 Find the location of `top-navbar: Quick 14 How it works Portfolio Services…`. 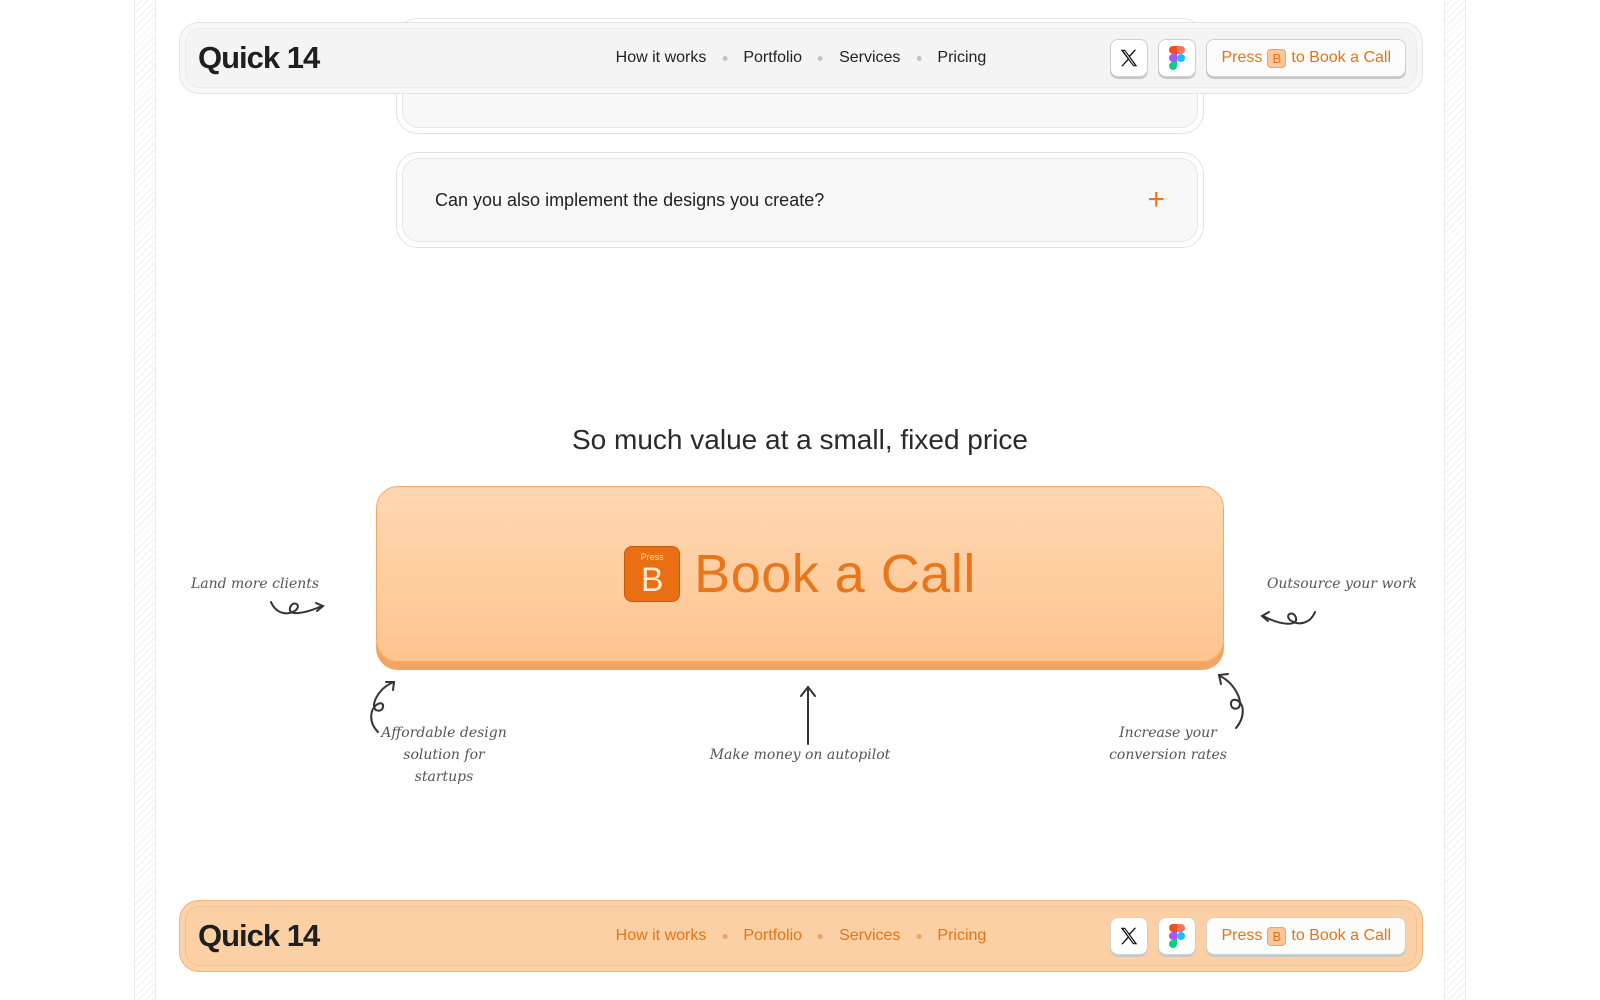

top-navbar: Quick 14 How it works Portfolio Services… is located at coordinates (801, 58).